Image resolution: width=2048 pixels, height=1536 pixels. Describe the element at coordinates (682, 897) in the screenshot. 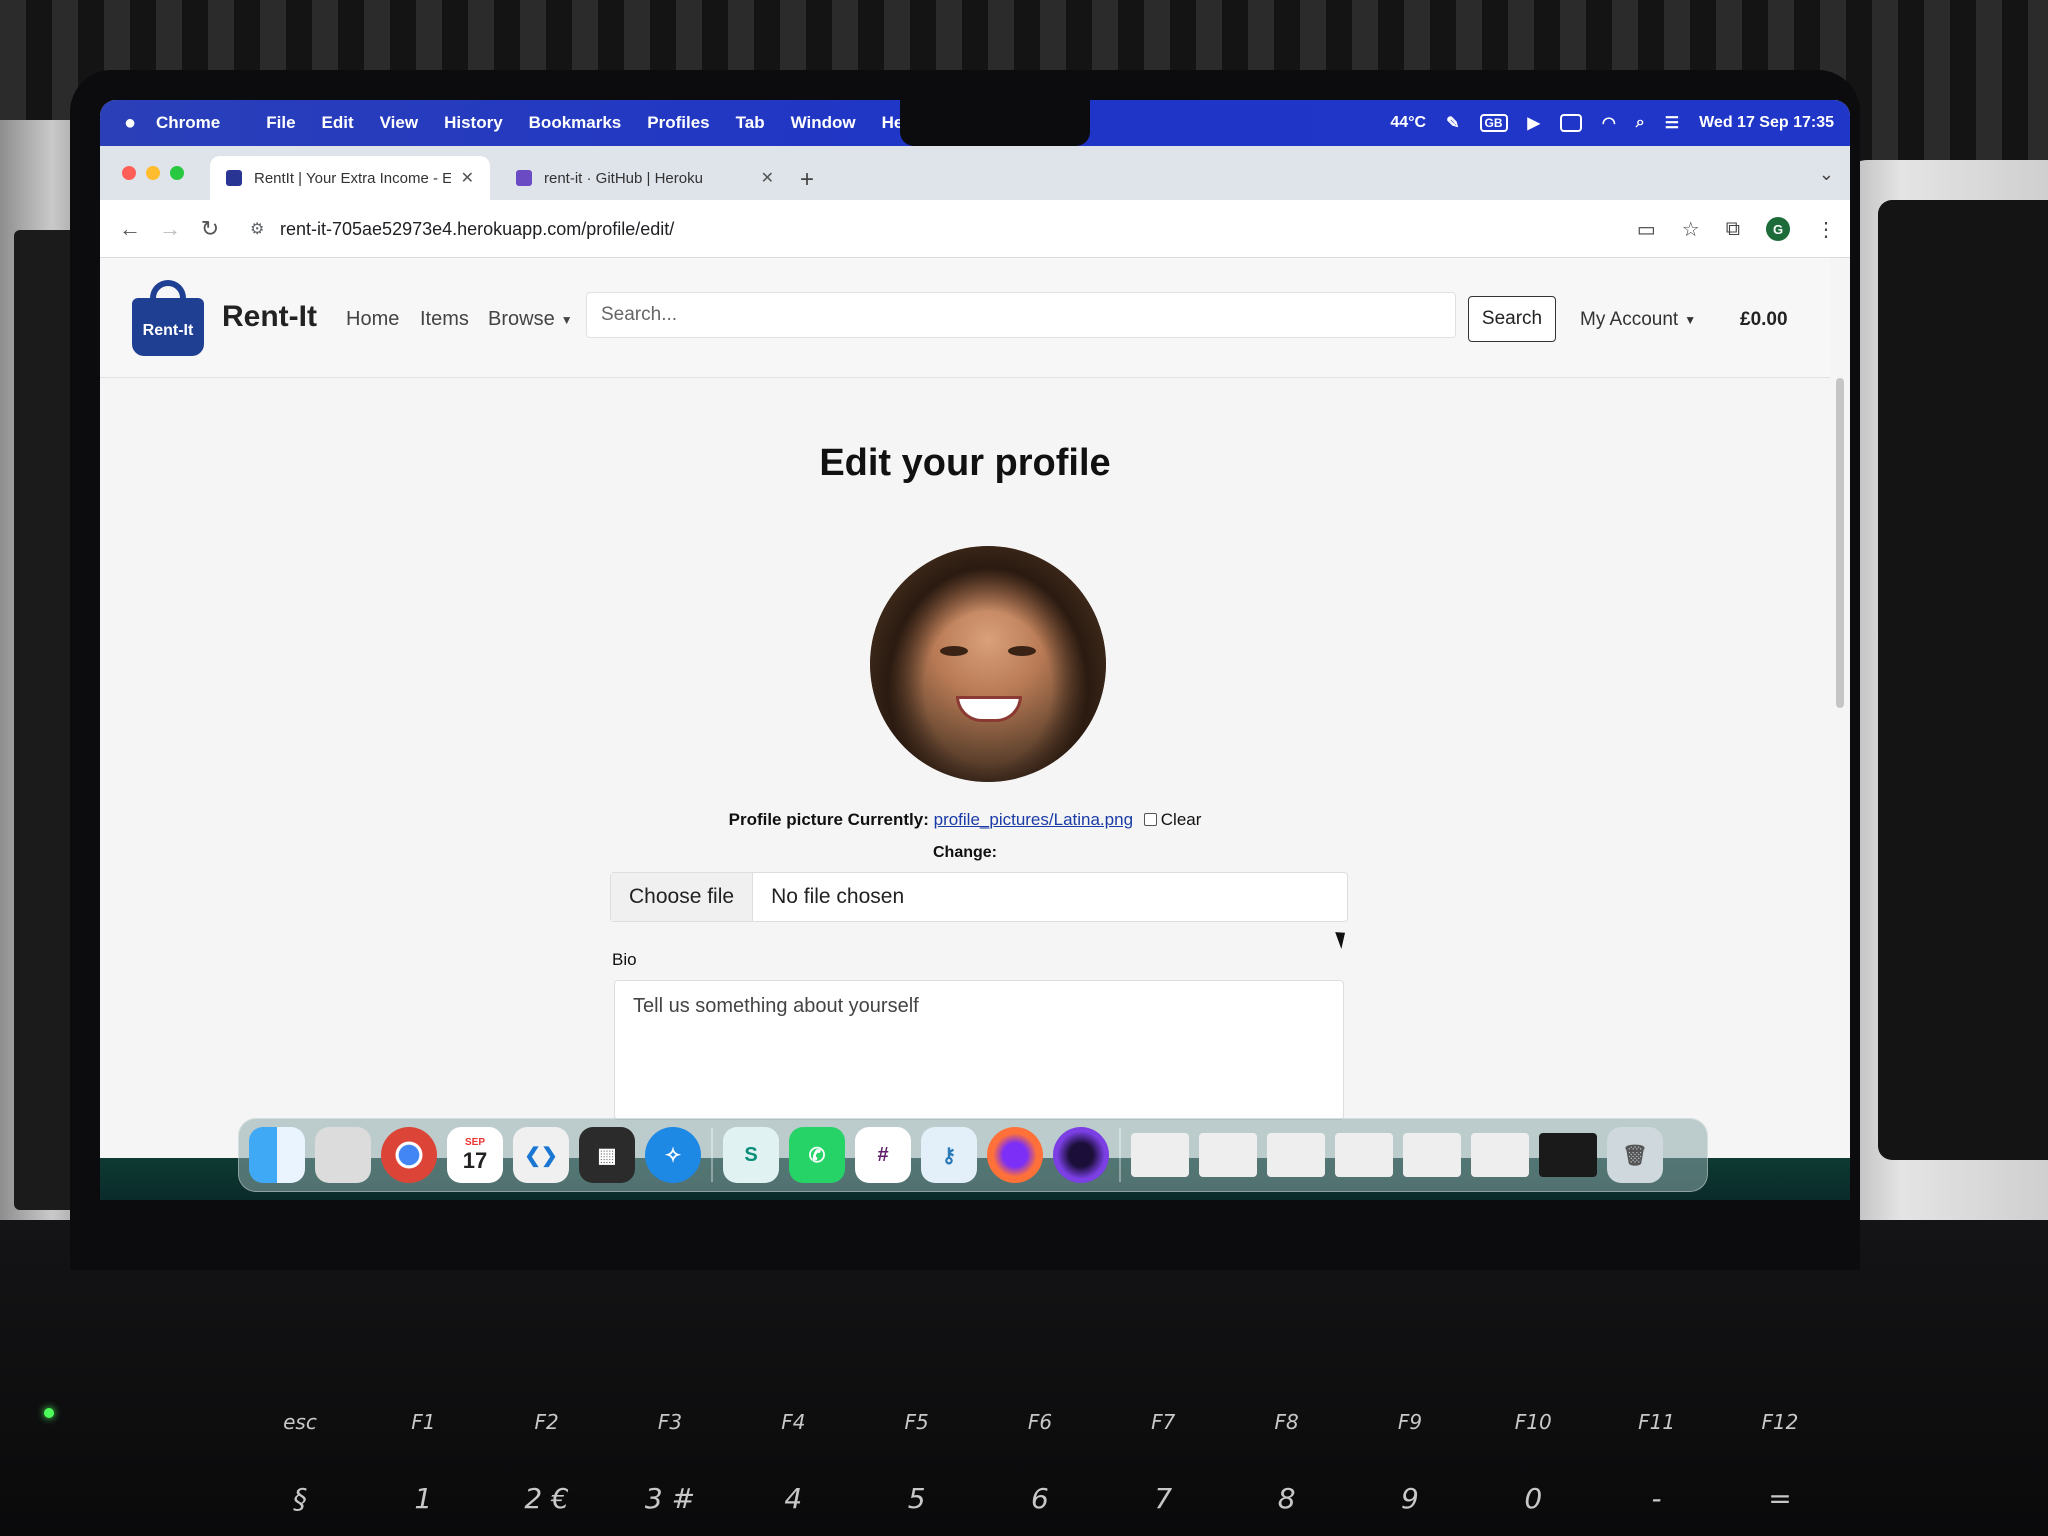

I see `choose-file-button: Choose file` at that location.